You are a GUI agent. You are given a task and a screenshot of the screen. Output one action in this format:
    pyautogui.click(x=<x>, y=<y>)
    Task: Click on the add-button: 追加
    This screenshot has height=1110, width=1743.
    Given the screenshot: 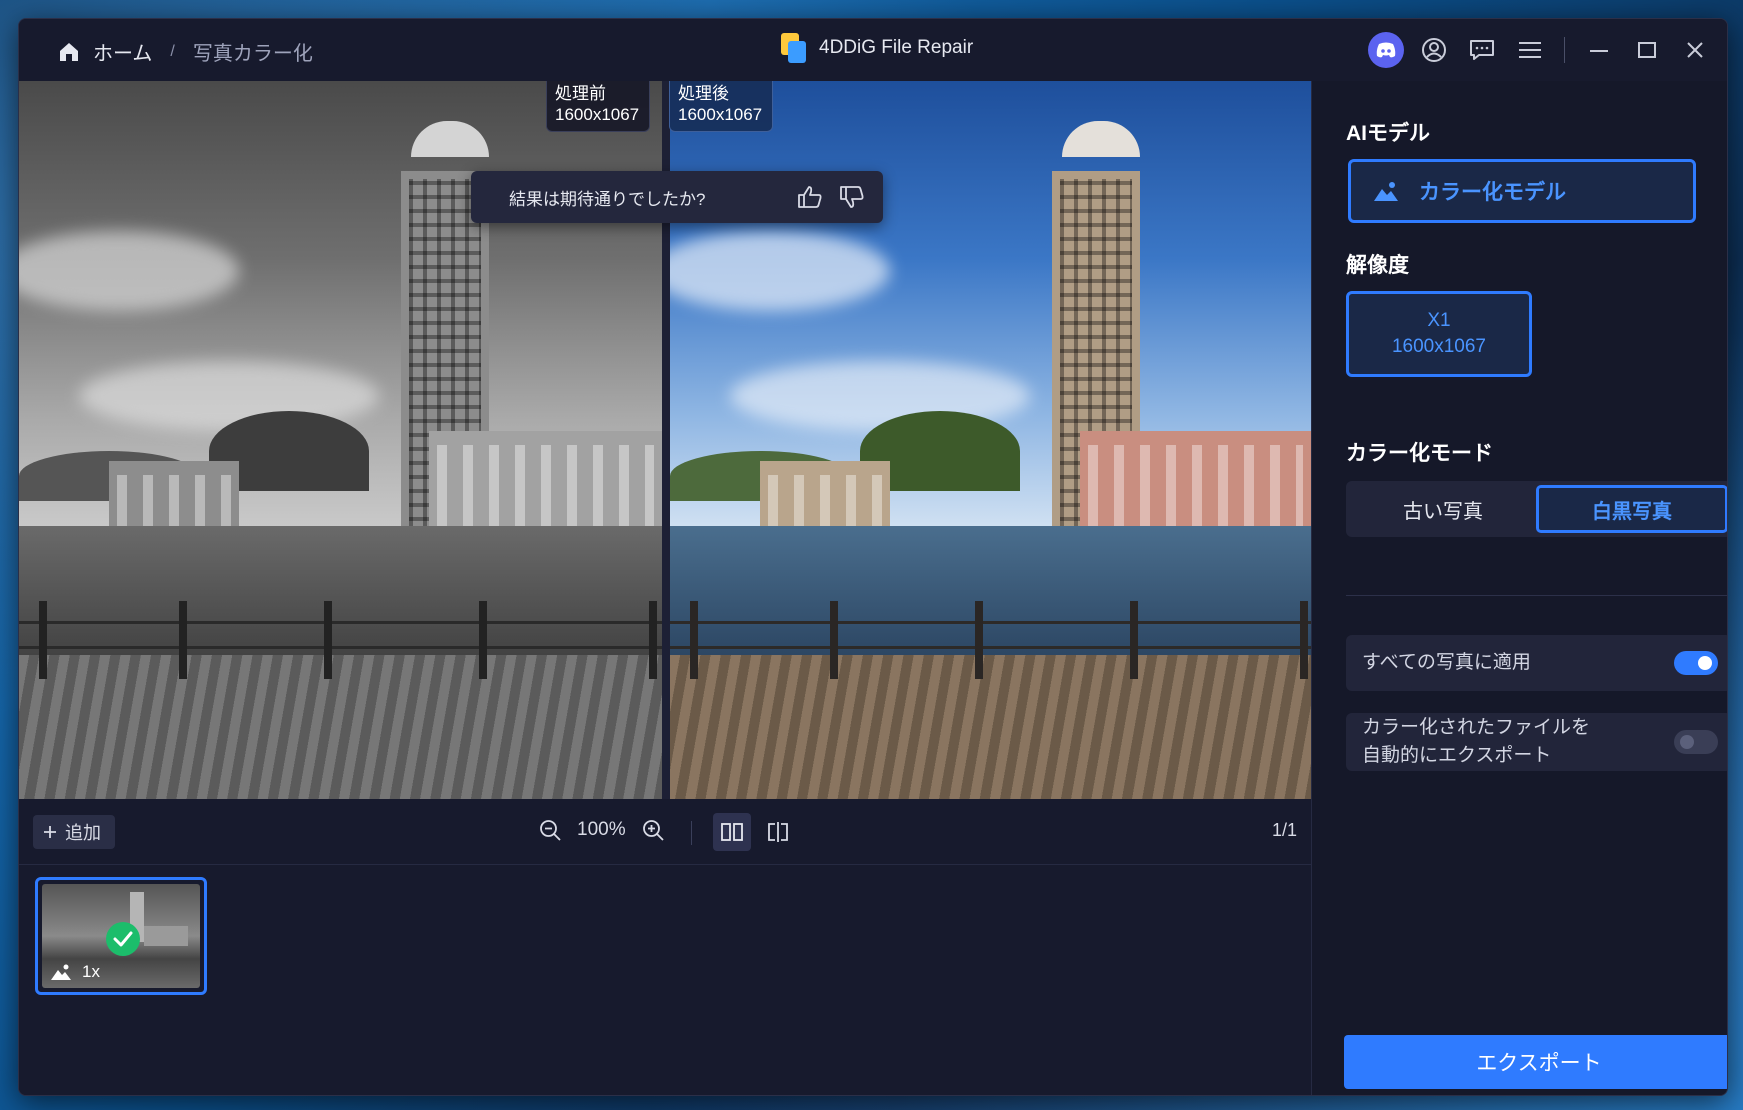 What is the action you would take?
    pyautogui.click(x=74, y=832)
    